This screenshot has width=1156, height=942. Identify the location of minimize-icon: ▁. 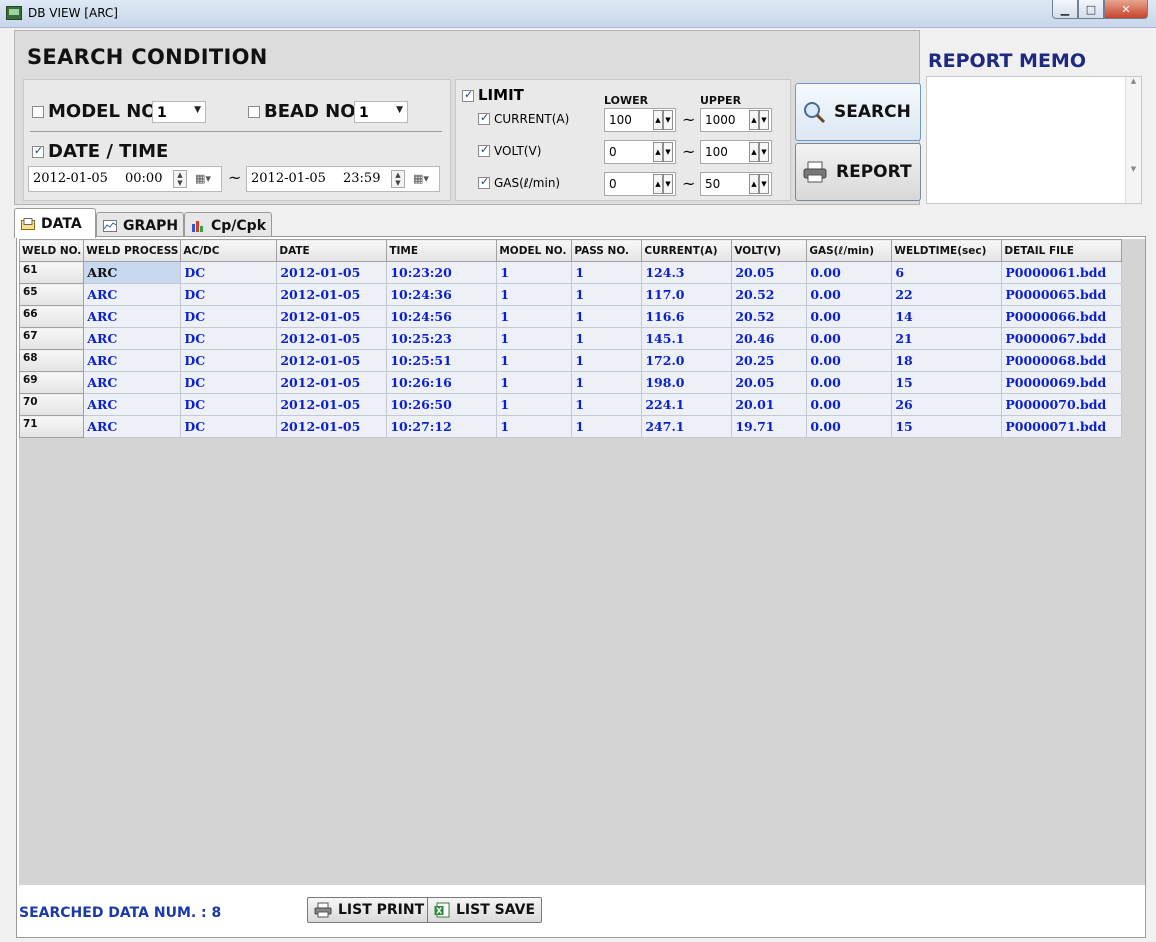
(1065, 9).